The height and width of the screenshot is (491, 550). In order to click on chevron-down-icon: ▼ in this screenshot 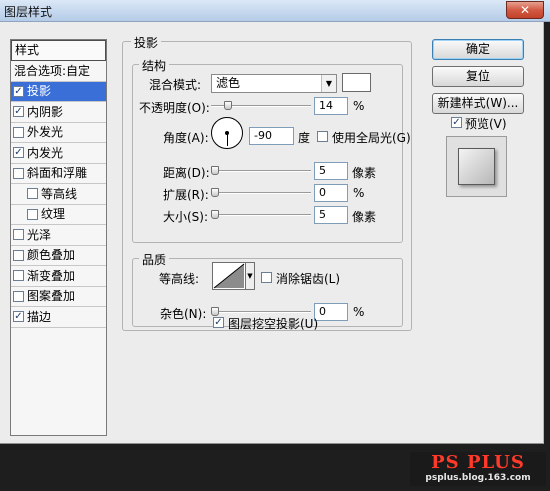, I will do `click(328, 83)`.